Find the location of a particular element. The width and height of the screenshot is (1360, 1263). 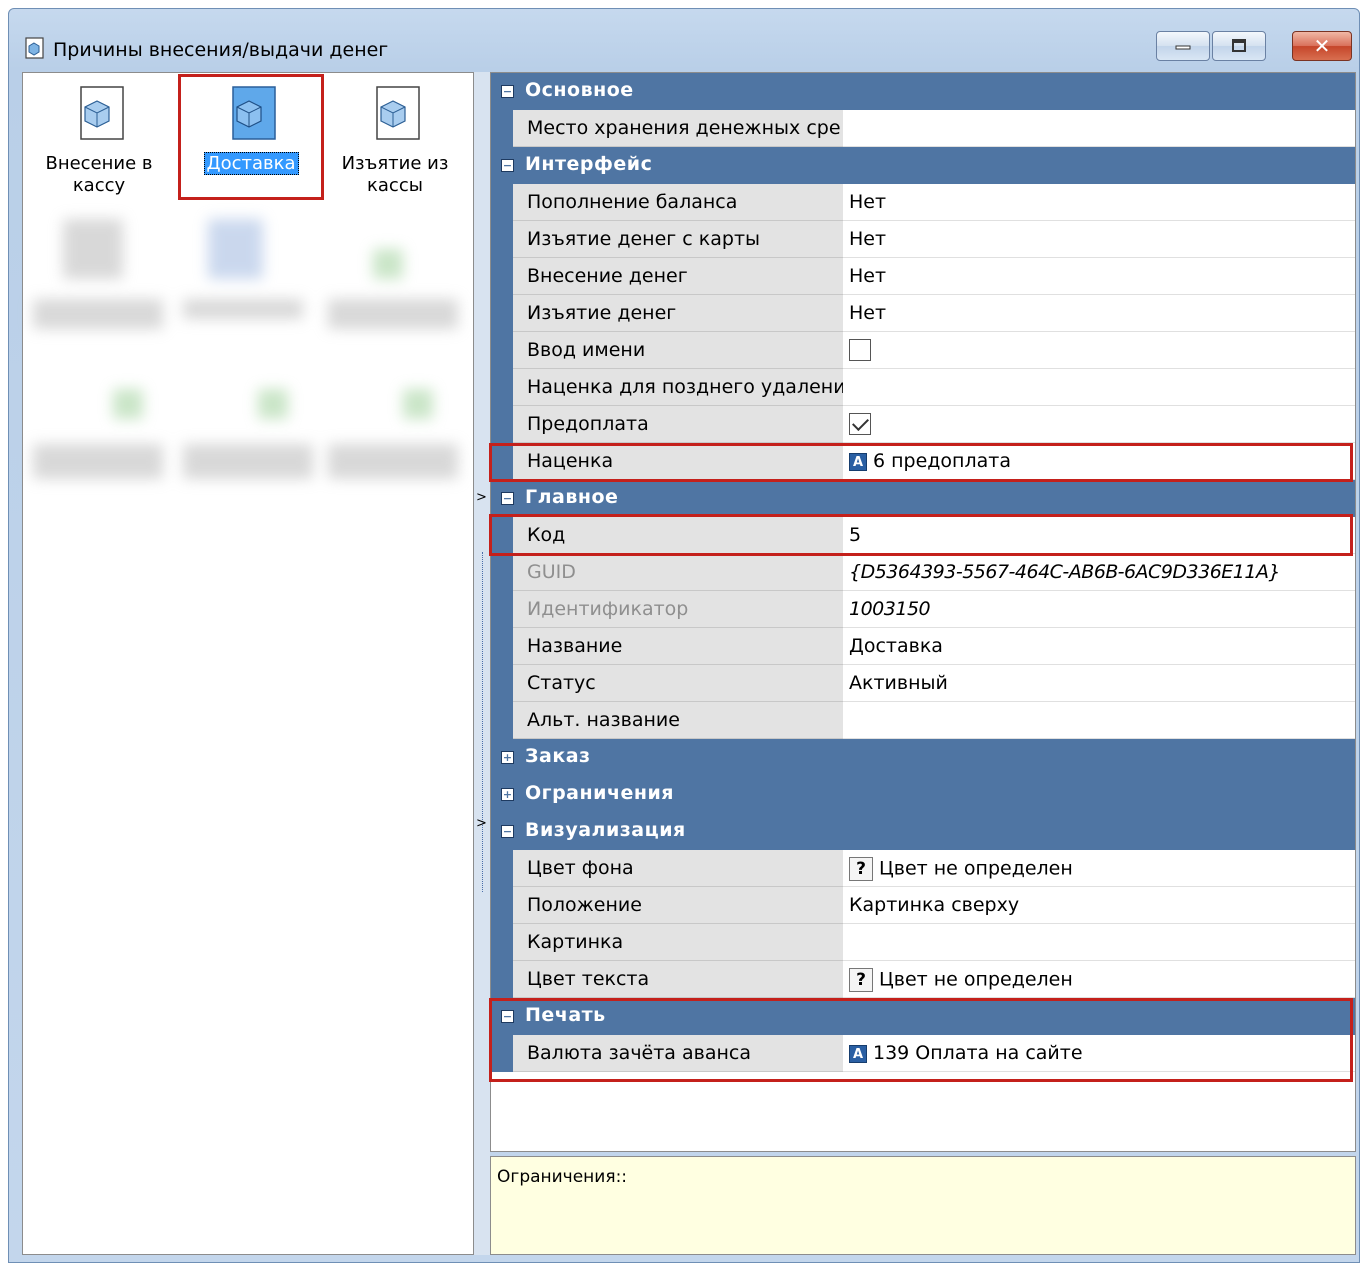

description-pane: Ограничения:: is located at coordinates (923, 1205).